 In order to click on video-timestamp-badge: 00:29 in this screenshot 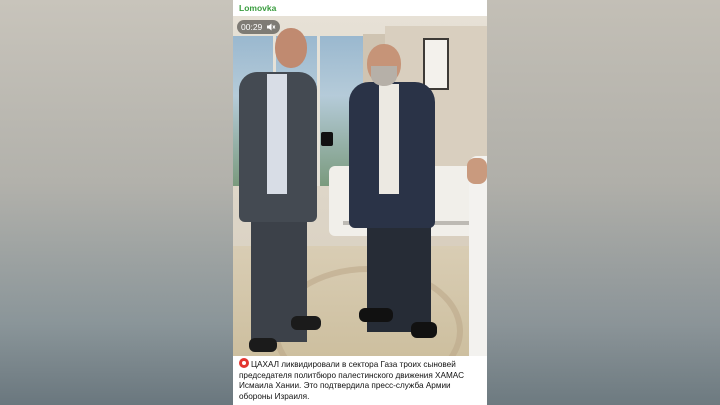, I will do `click(259, 27)`.